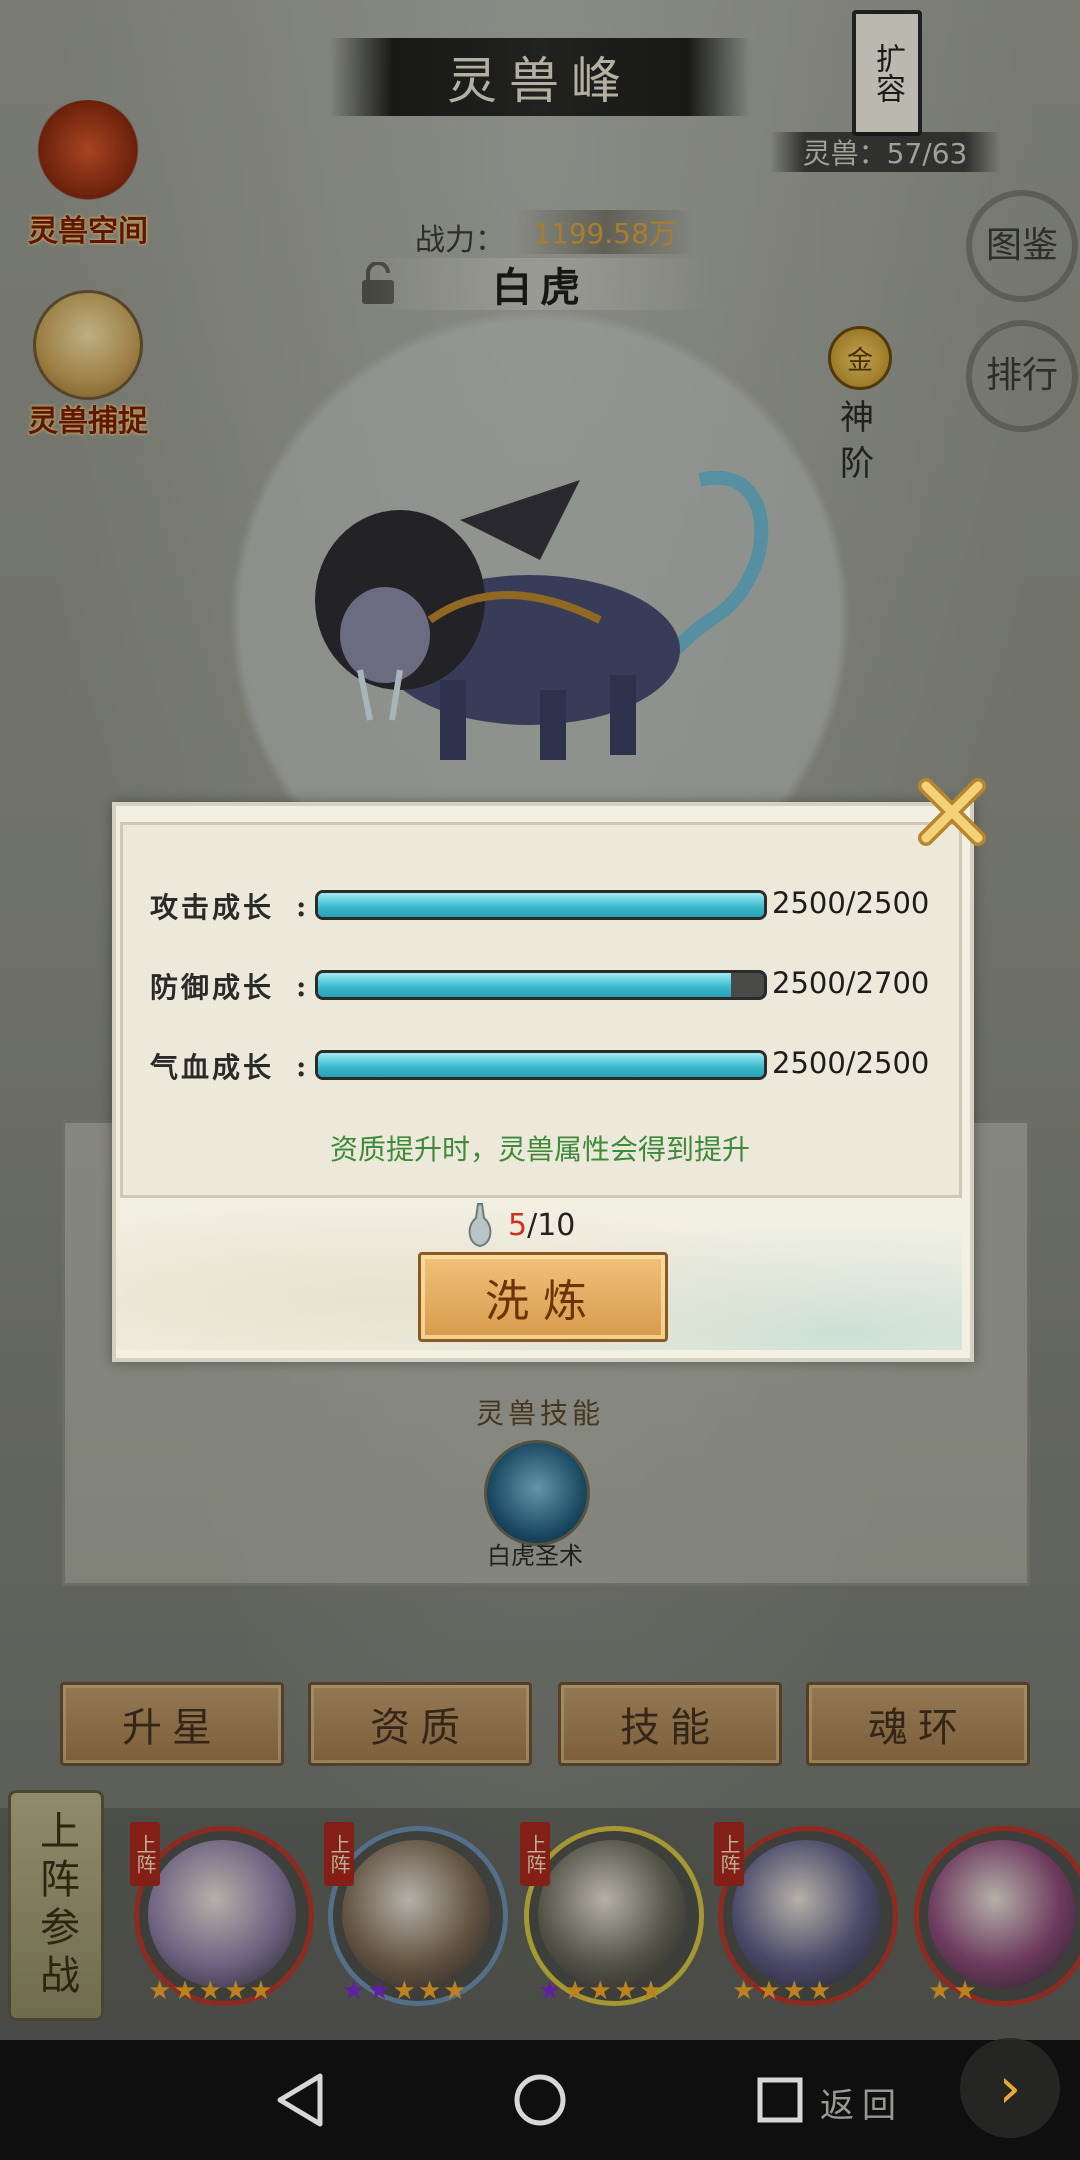 This screenshot has width=1080, height=2160. What do you see at coordinates (300, 2100) in the screenshot?
I see `back-triangle-icon` at bounding box center [300, 2100].